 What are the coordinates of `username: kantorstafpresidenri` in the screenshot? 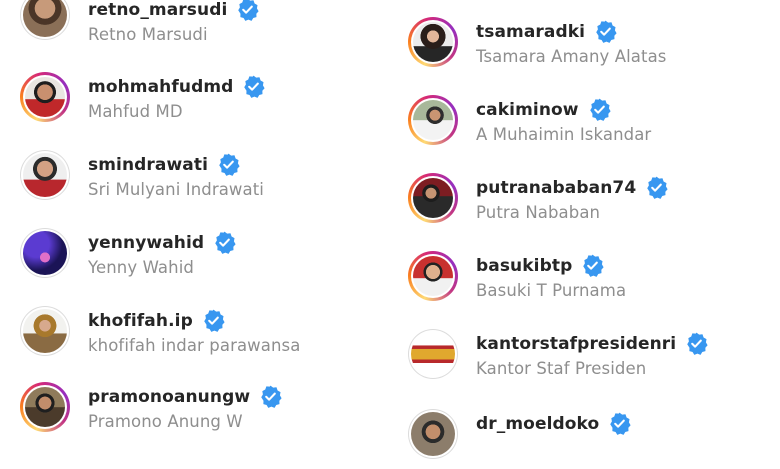 It's located at (576, 344).